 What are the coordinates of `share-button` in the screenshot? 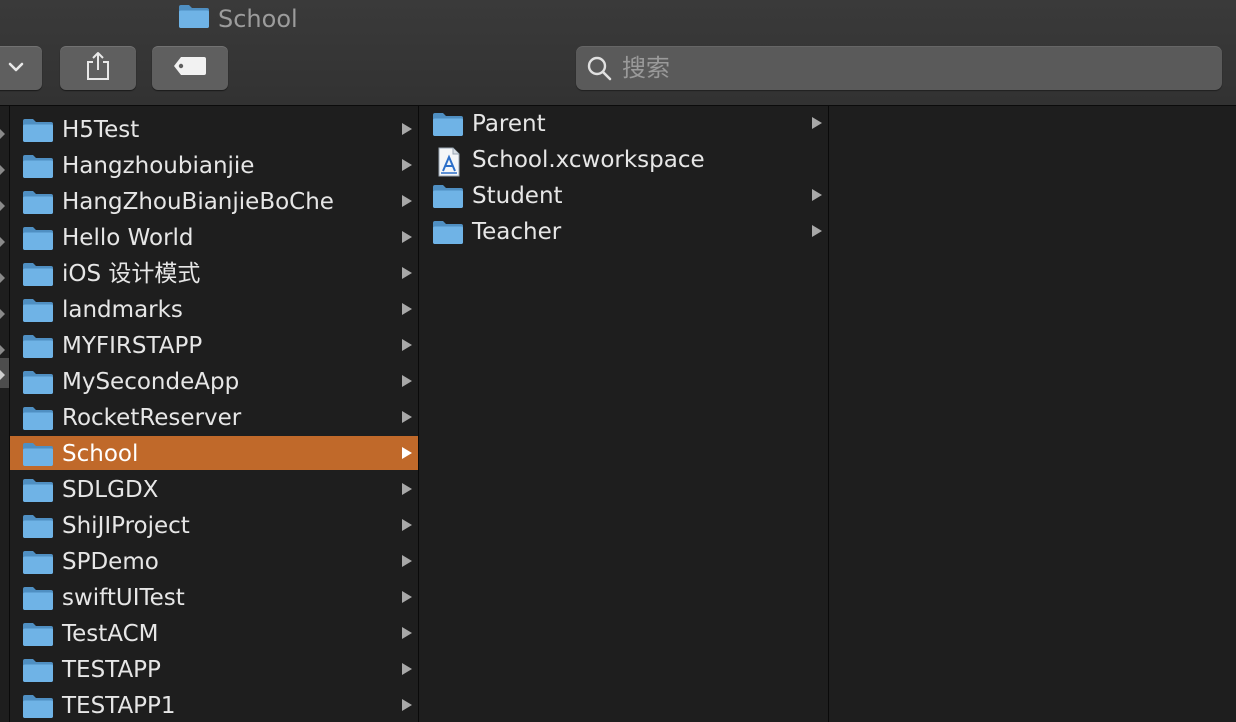 It's located at (98, 68).